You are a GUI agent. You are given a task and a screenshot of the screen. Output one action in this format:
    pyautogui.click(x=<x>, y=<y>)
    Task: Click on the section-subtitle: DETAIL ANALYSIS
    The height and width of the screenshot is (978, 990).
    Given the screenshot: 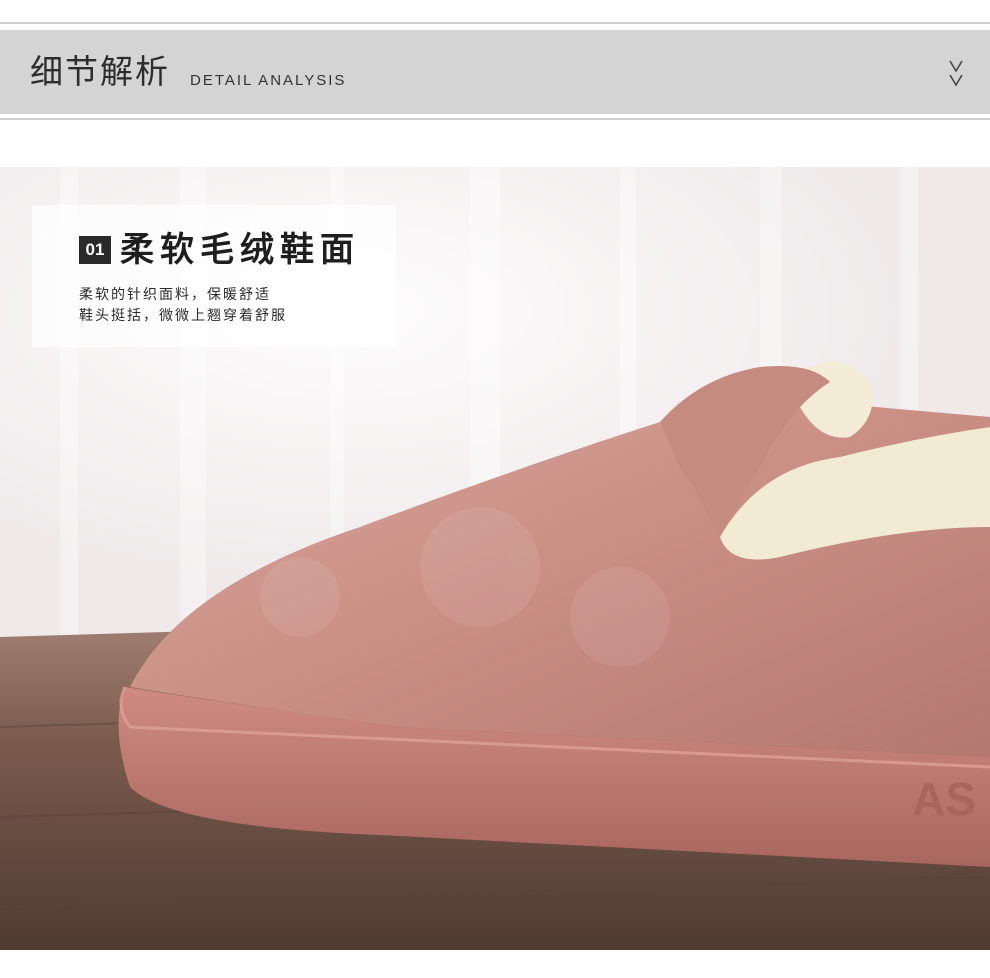 What is the action you would take?
    pyautogui.click(x=268, y=80)
    